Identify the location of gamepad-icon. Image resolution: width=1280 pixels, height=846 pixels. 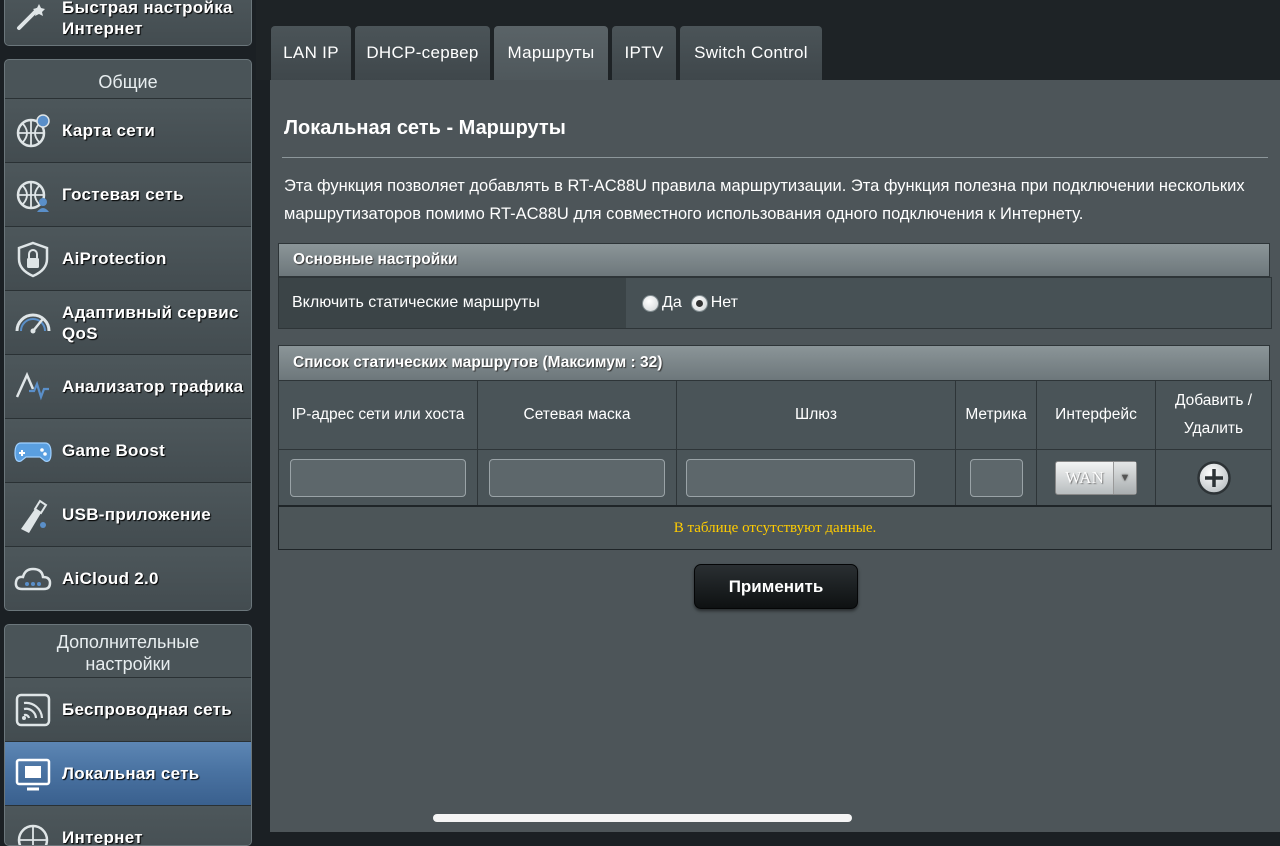
(33, 451).